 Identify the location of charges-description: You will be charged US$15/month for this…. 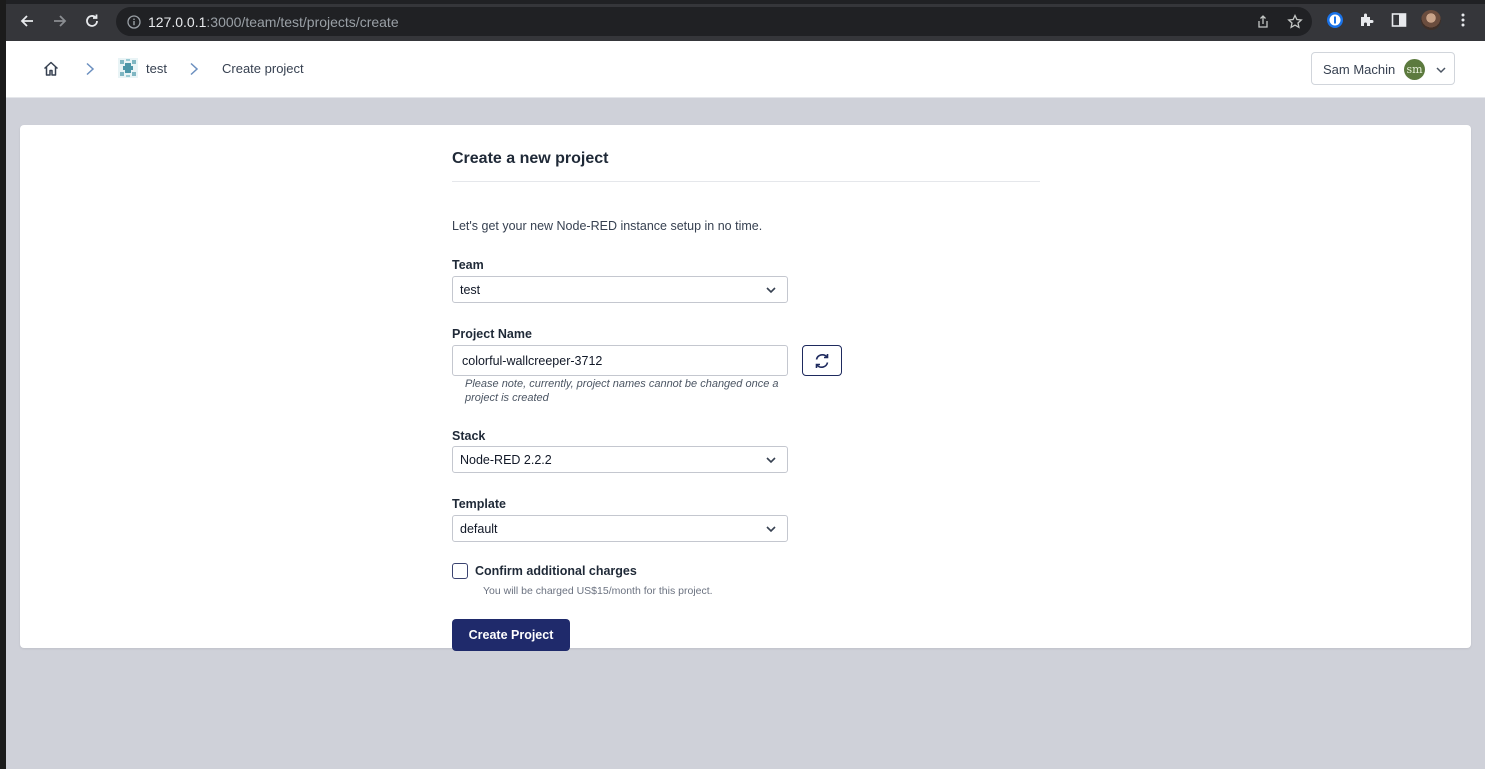
(598, 591).